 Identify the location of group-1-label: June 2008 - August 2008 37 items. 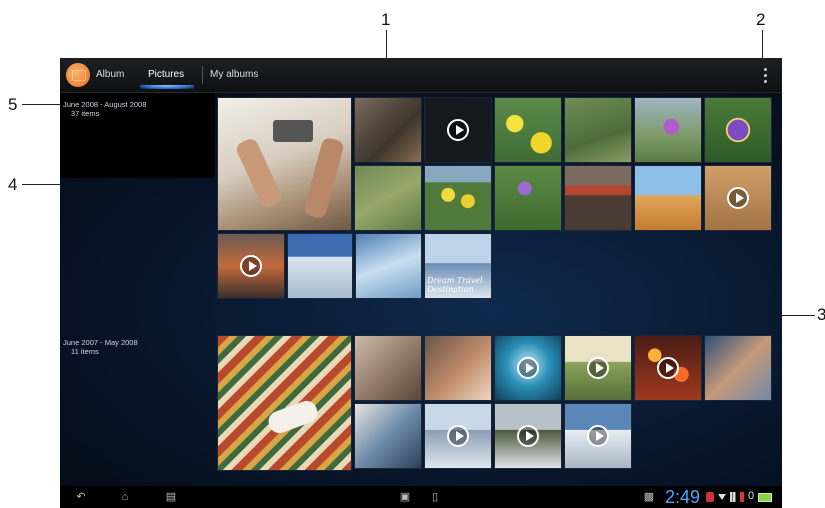
(104, 109).